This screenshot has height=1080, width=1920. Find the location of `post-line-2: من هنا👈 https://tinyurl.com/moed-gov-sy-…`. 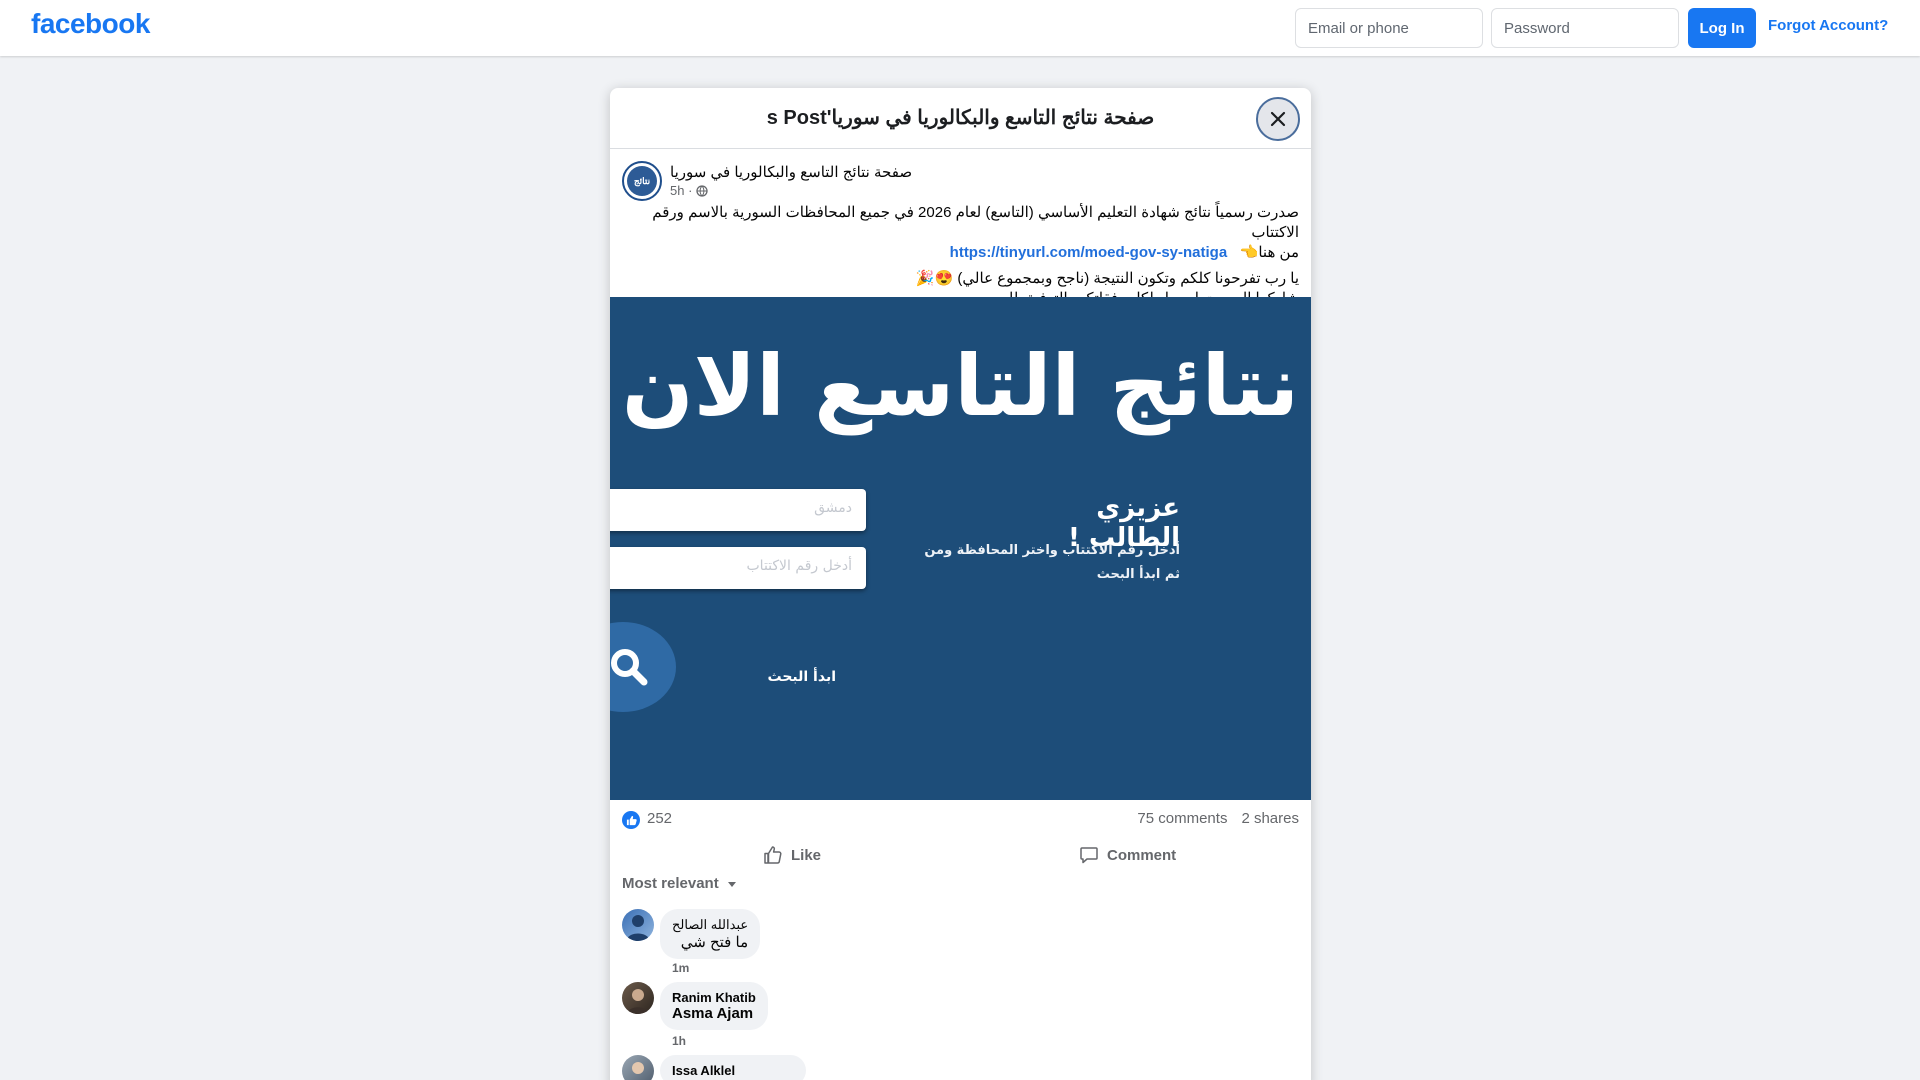

post-line-2: من هنا👈 https://tinyurl.com/moed-gov-sy-… is located at coordinates (960, 253).